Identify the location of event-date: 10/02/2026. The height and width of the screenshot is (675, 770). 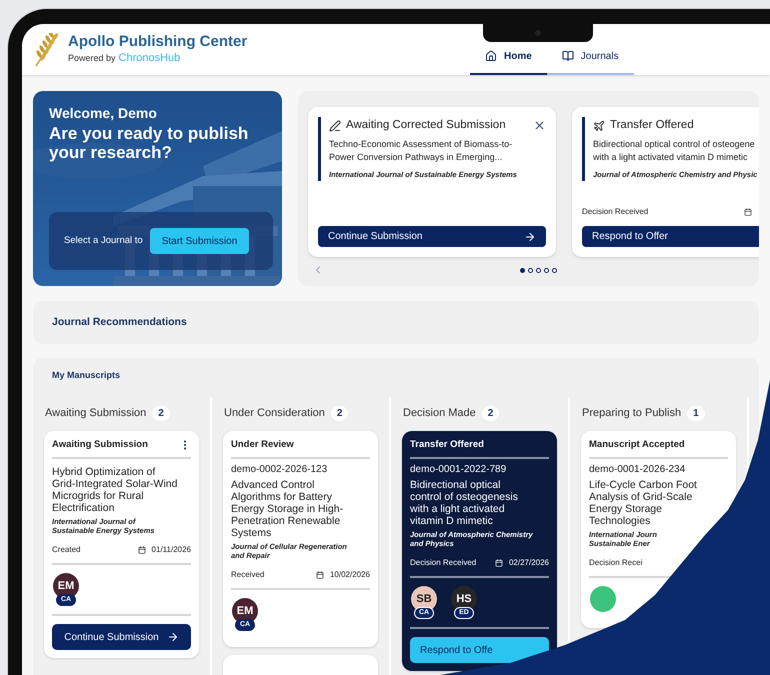
(350, 575).